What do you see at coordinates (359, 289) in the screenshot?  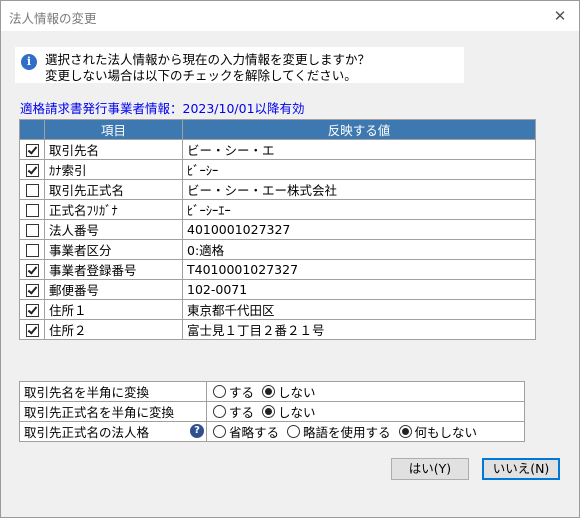 I see `row-value: 102-0071` at bounding box center [359, 289].